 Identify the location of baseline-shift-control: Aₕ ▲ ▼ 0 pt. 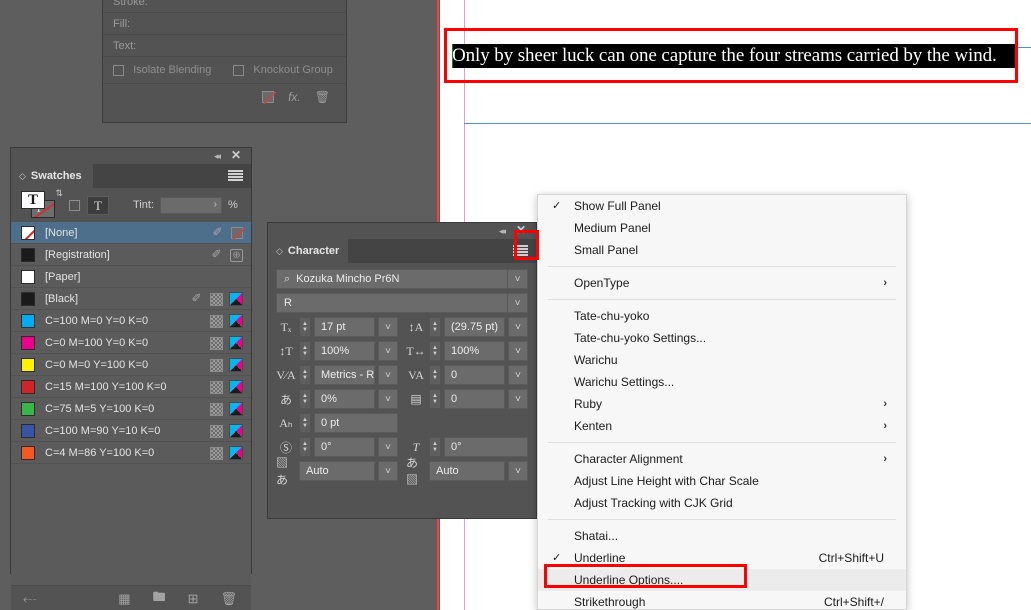
(337, 423).